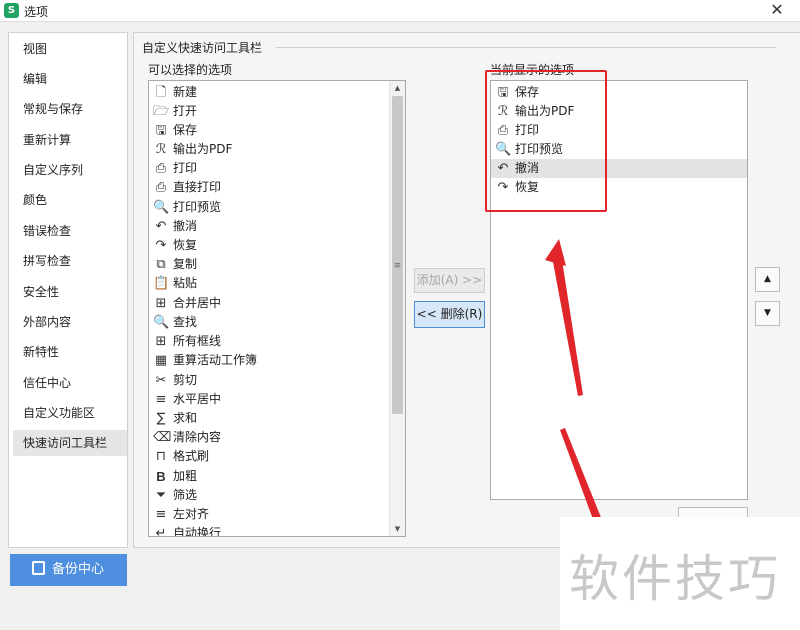  What do you see at coordinates (70, 109) in the screenshot?
I see `sidebar-item-general-save: 常规与保存` at bounding box center [70, 109].